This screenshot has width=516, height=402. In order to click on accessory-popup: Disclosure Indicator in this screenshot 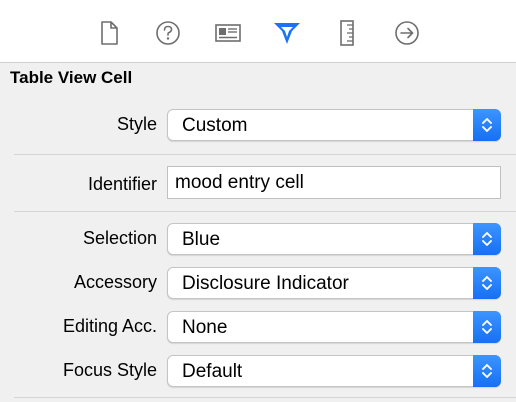, I will do `click(334, 283)`.